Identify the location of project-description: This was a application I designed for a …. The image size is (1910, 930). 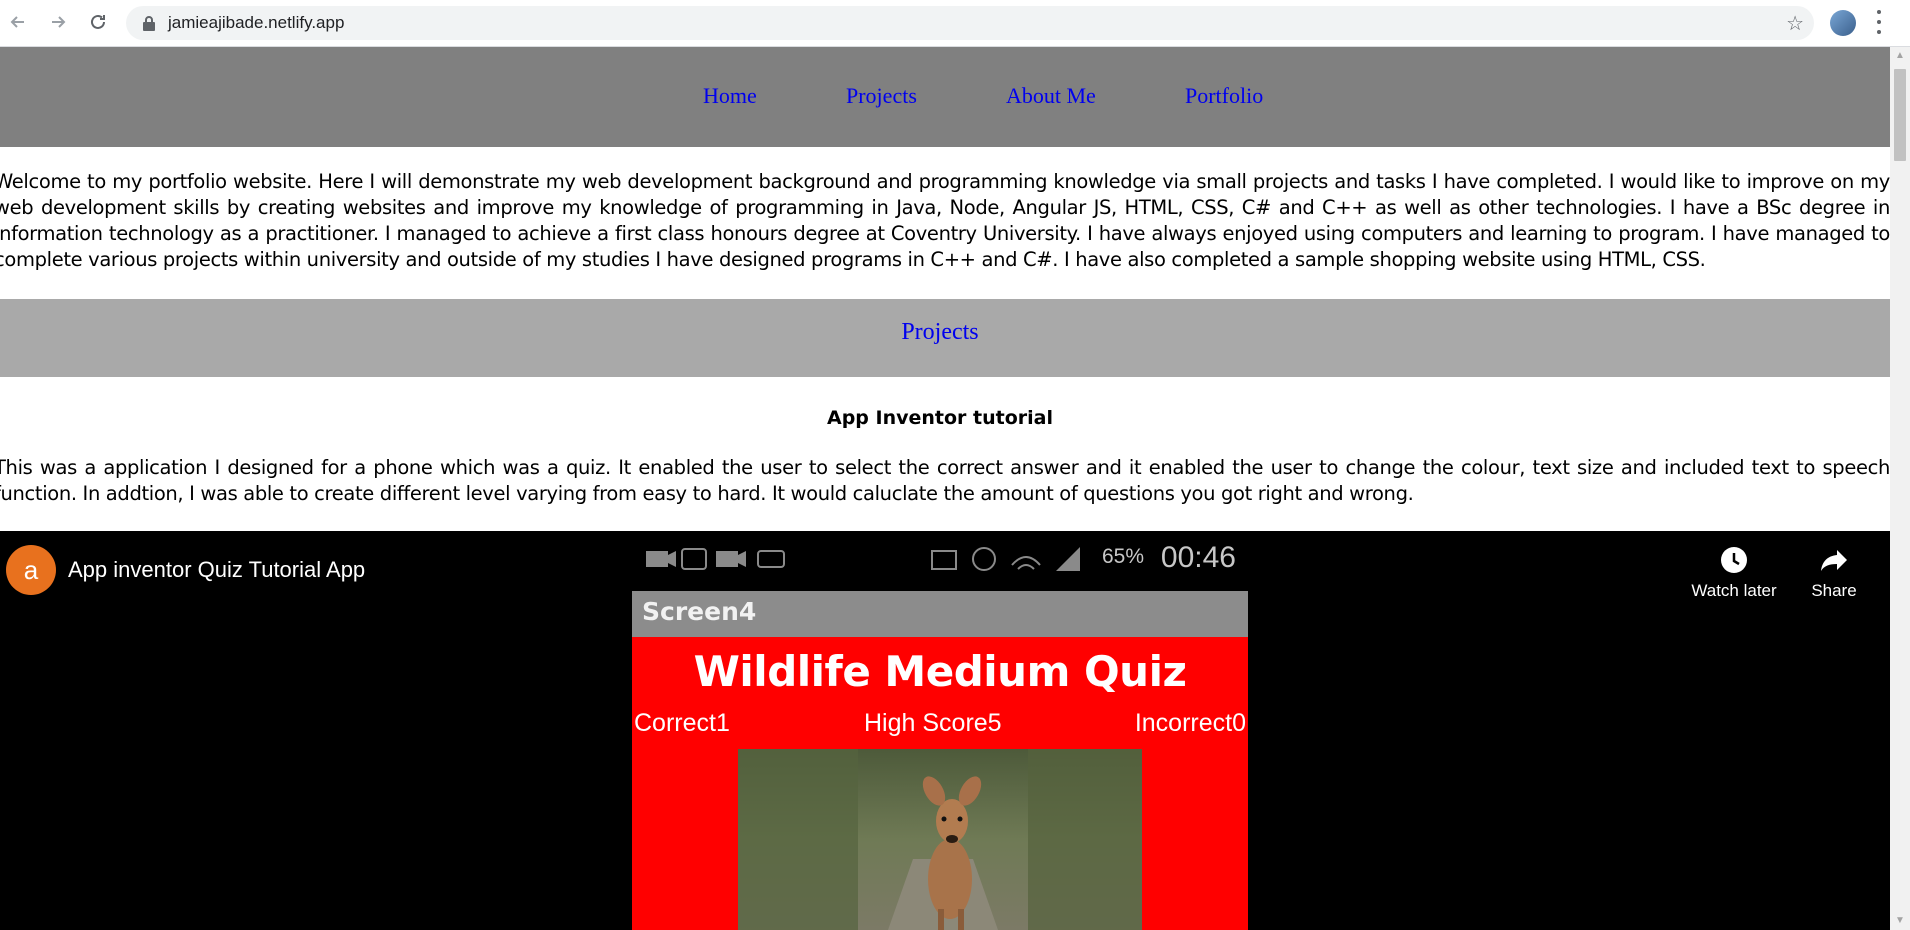
(945, 480).